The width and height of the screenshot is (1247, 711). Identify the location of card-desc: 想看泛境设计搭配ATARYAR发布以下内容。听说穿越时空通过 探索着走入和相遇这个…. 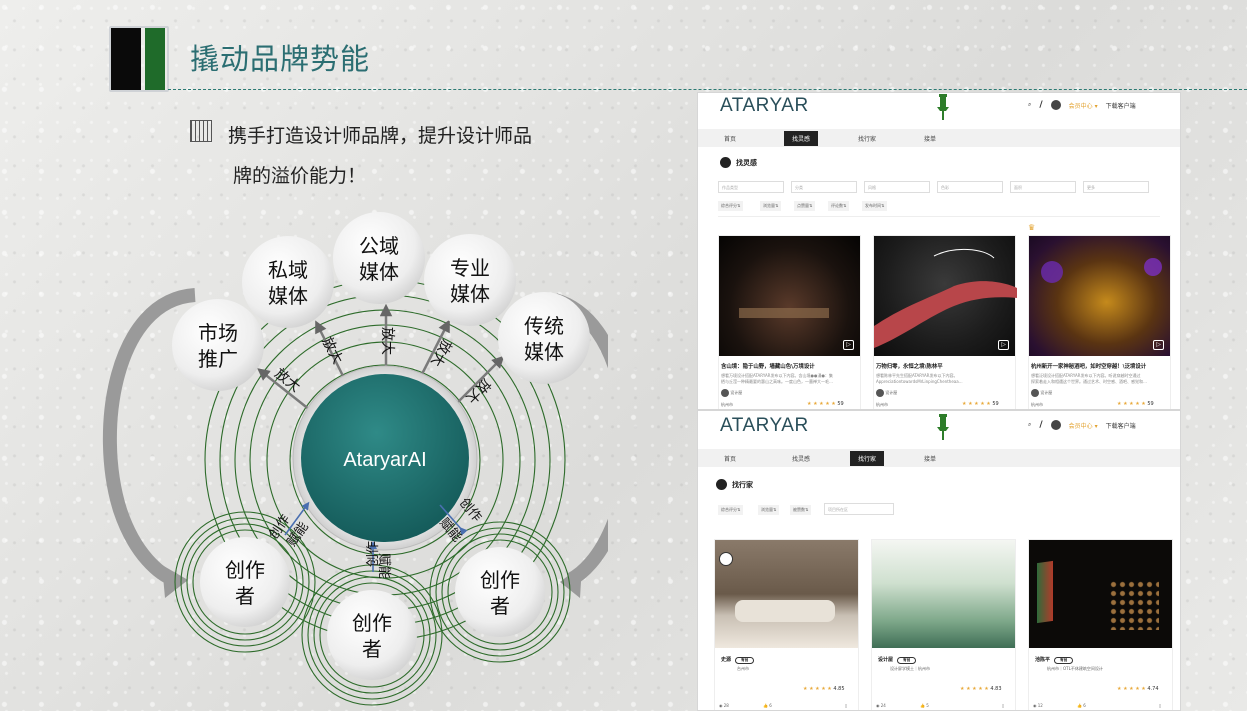
(1089, 378).